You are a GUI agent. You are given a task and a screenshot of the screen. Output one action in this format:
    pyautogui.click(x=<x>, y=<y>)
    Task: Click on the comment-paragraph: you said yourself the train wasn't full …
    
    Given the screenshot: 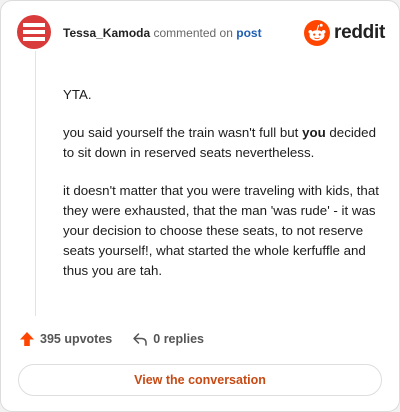 What is the action you would take?
    pyautogui.click(x=223, y=143)
    